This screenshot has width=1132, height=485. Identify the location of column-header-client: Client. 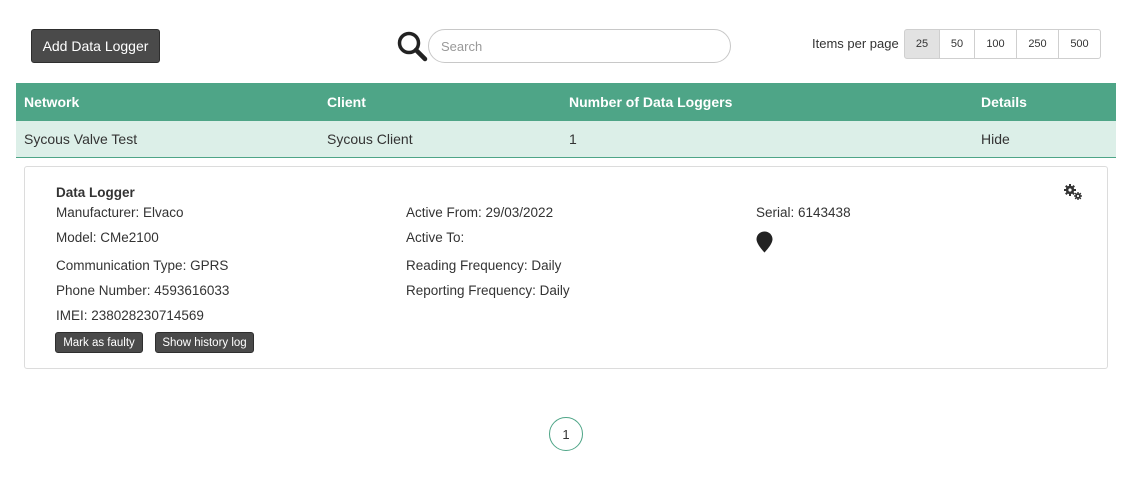
(346, 102).